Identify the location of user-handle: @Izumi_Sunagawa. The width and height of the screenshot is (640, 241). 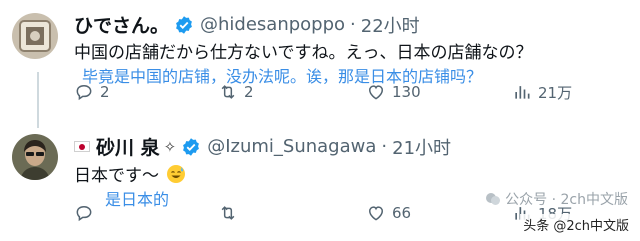
(291, 146).